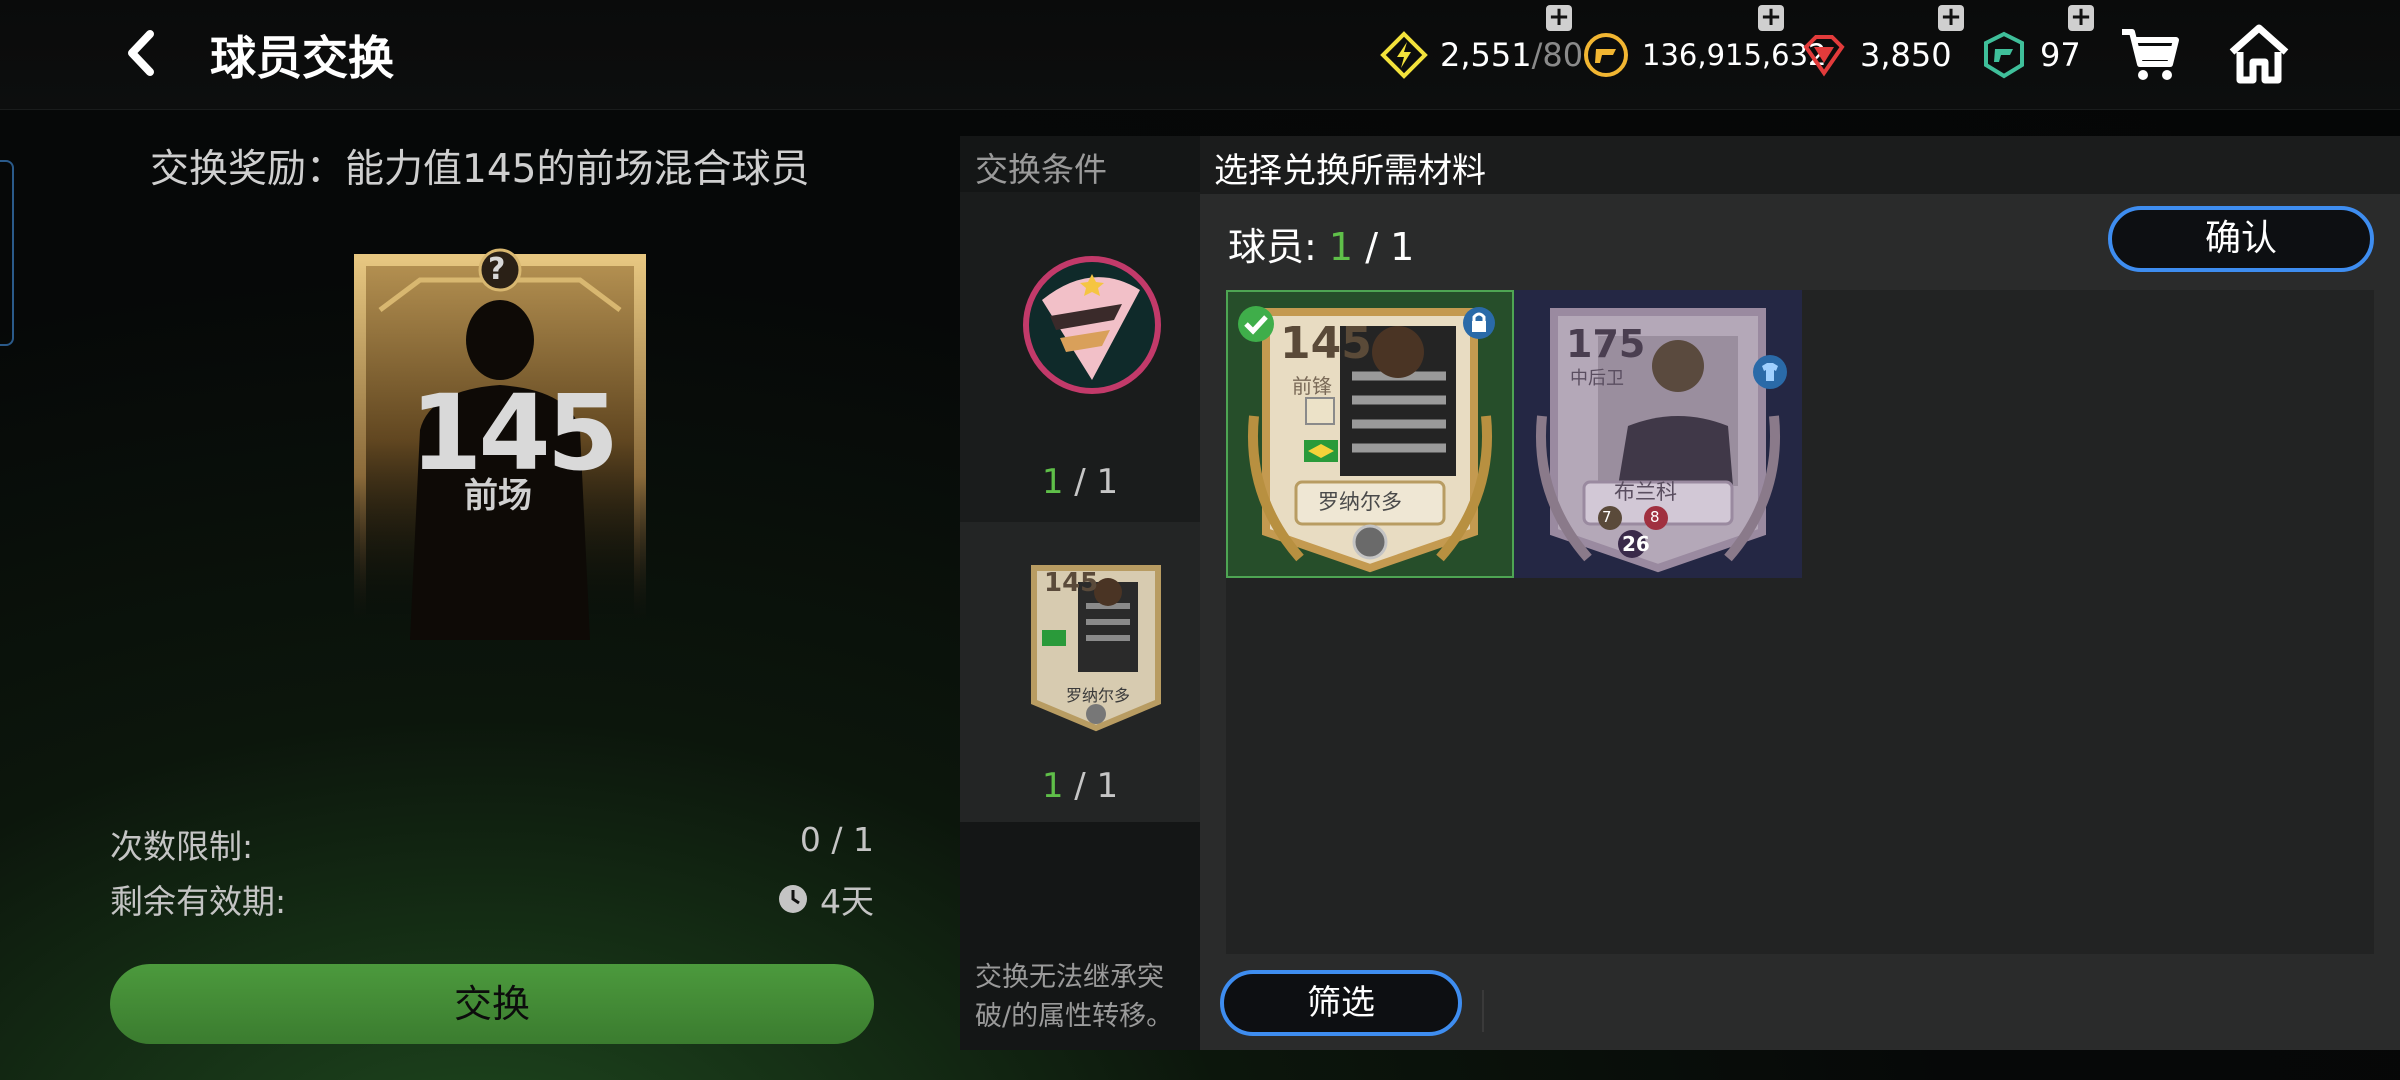 This screenshot has width=2400, height=1080. I want to click on condition-card-rating: 145, so click(1071, 583).